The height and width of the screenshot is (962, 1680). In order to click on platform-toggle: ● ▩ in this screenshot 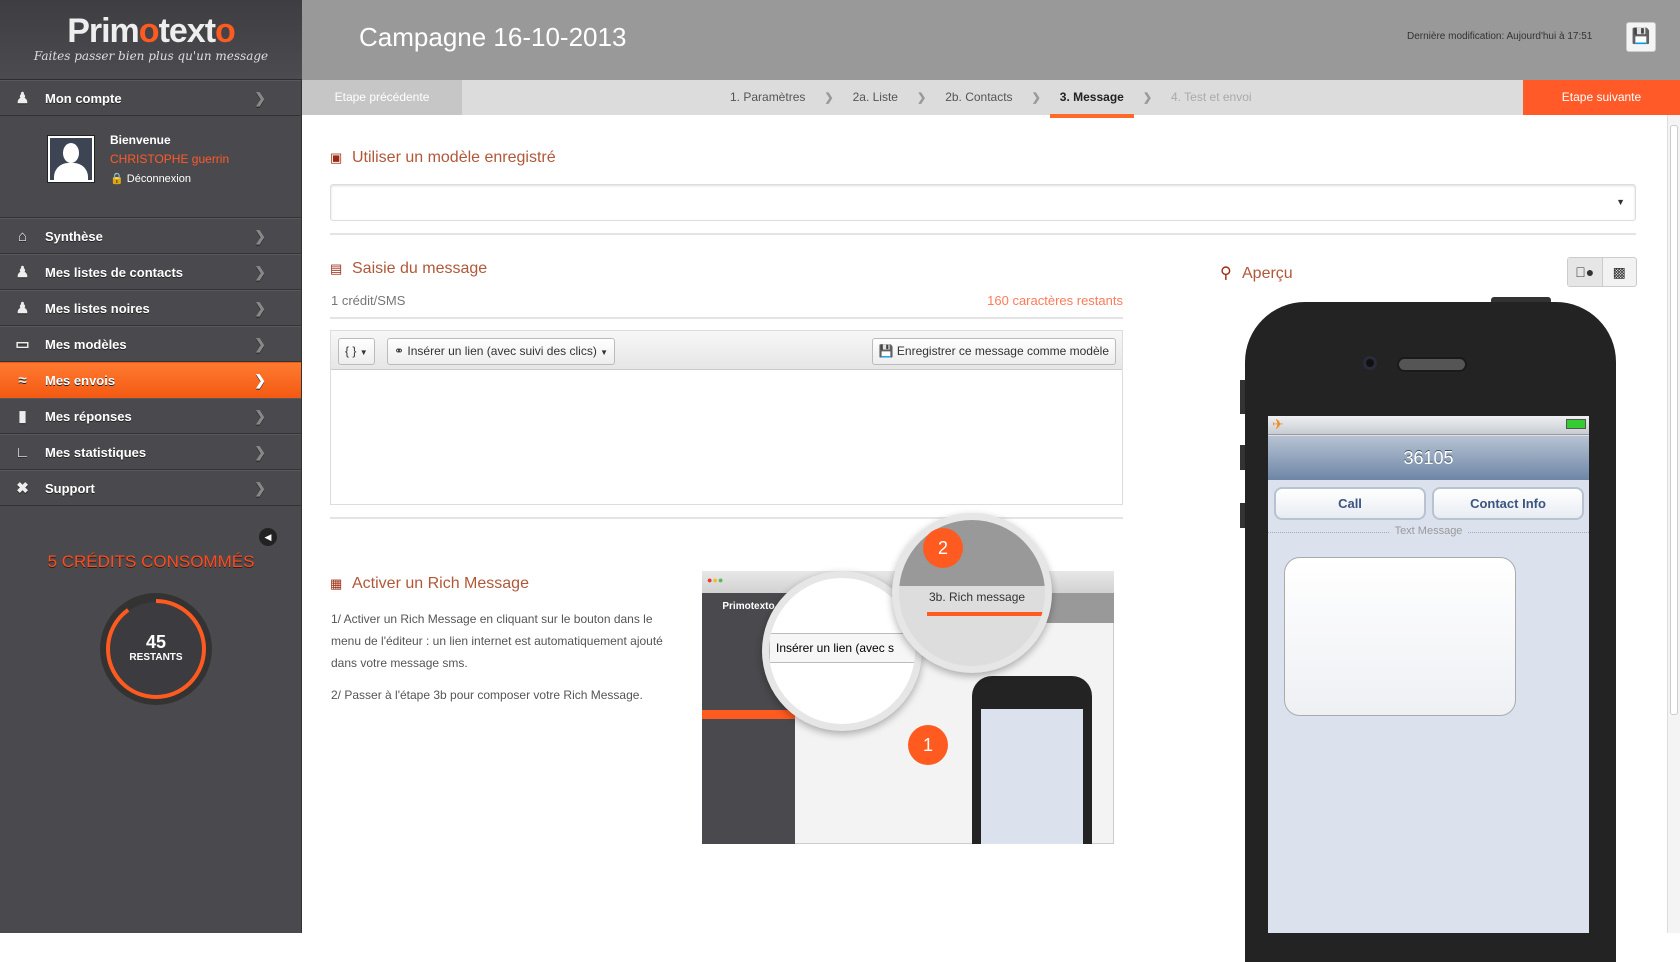, I will do `click(1602, 272)`.